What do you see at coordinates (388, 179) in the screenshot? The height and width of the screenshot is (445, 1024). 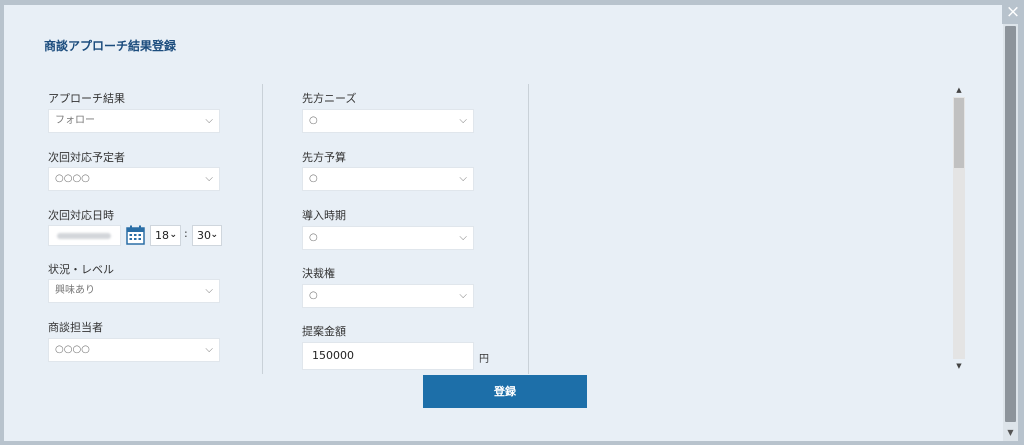 I see `budget-select: ○ ⌵` at bounding box center [388, 179].